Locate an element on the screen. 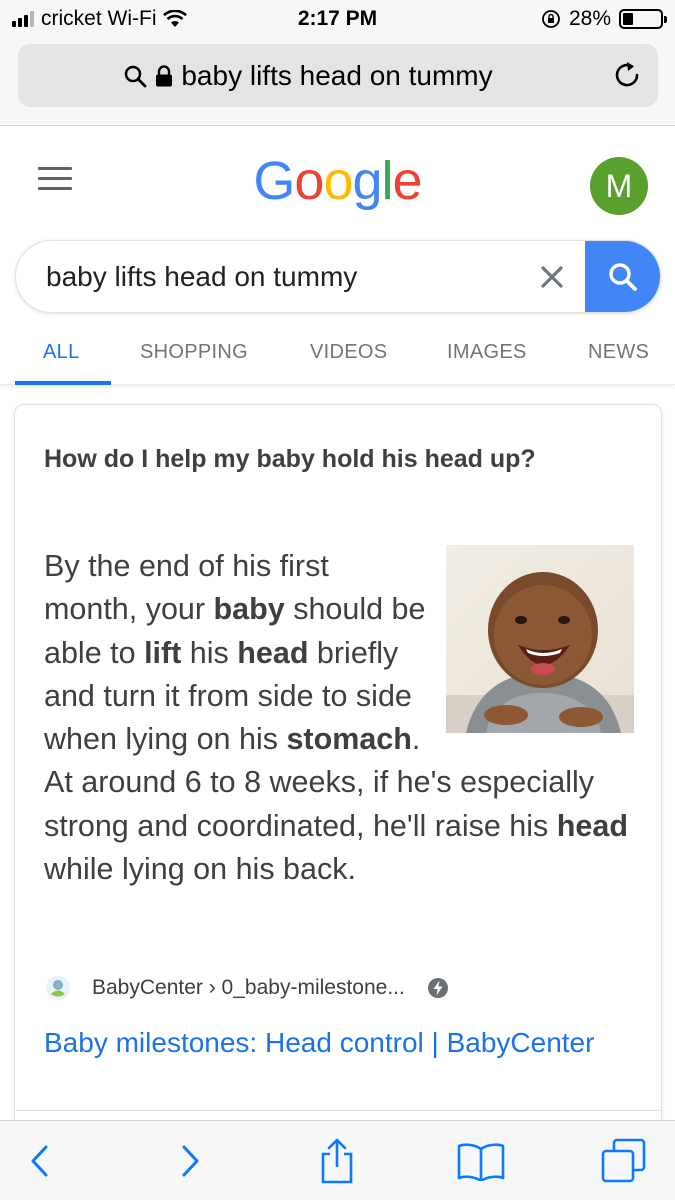 The height and width of the screenshot is (1200, 675). tab-images: IMAGES is located at coordinates (487, 352).